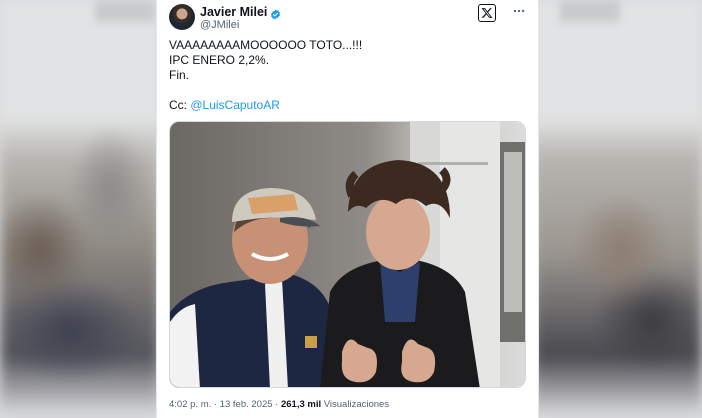  Describe the element at coordinates (179, 75) in the screenshot. I see `tweet-text-line: Fin.` at that location.